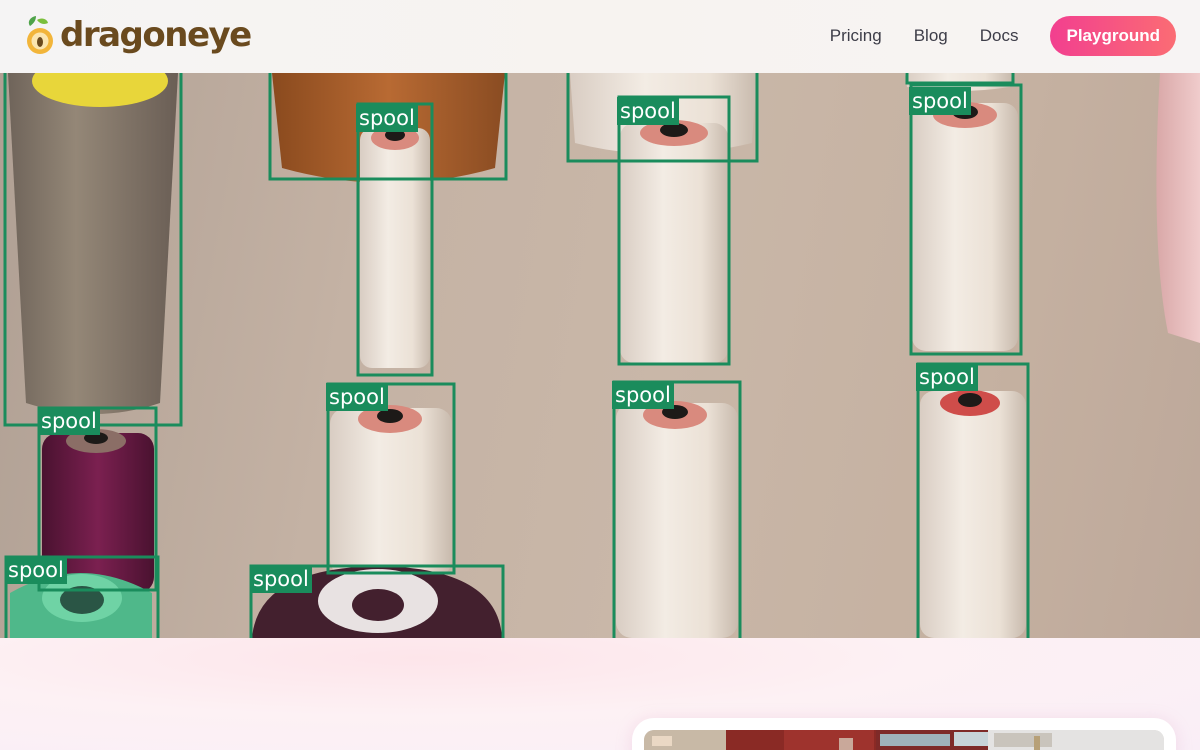  Describe the element at coordinates (156, 35) in the screenshot. I see `brand-name: dragoneye` at that location.